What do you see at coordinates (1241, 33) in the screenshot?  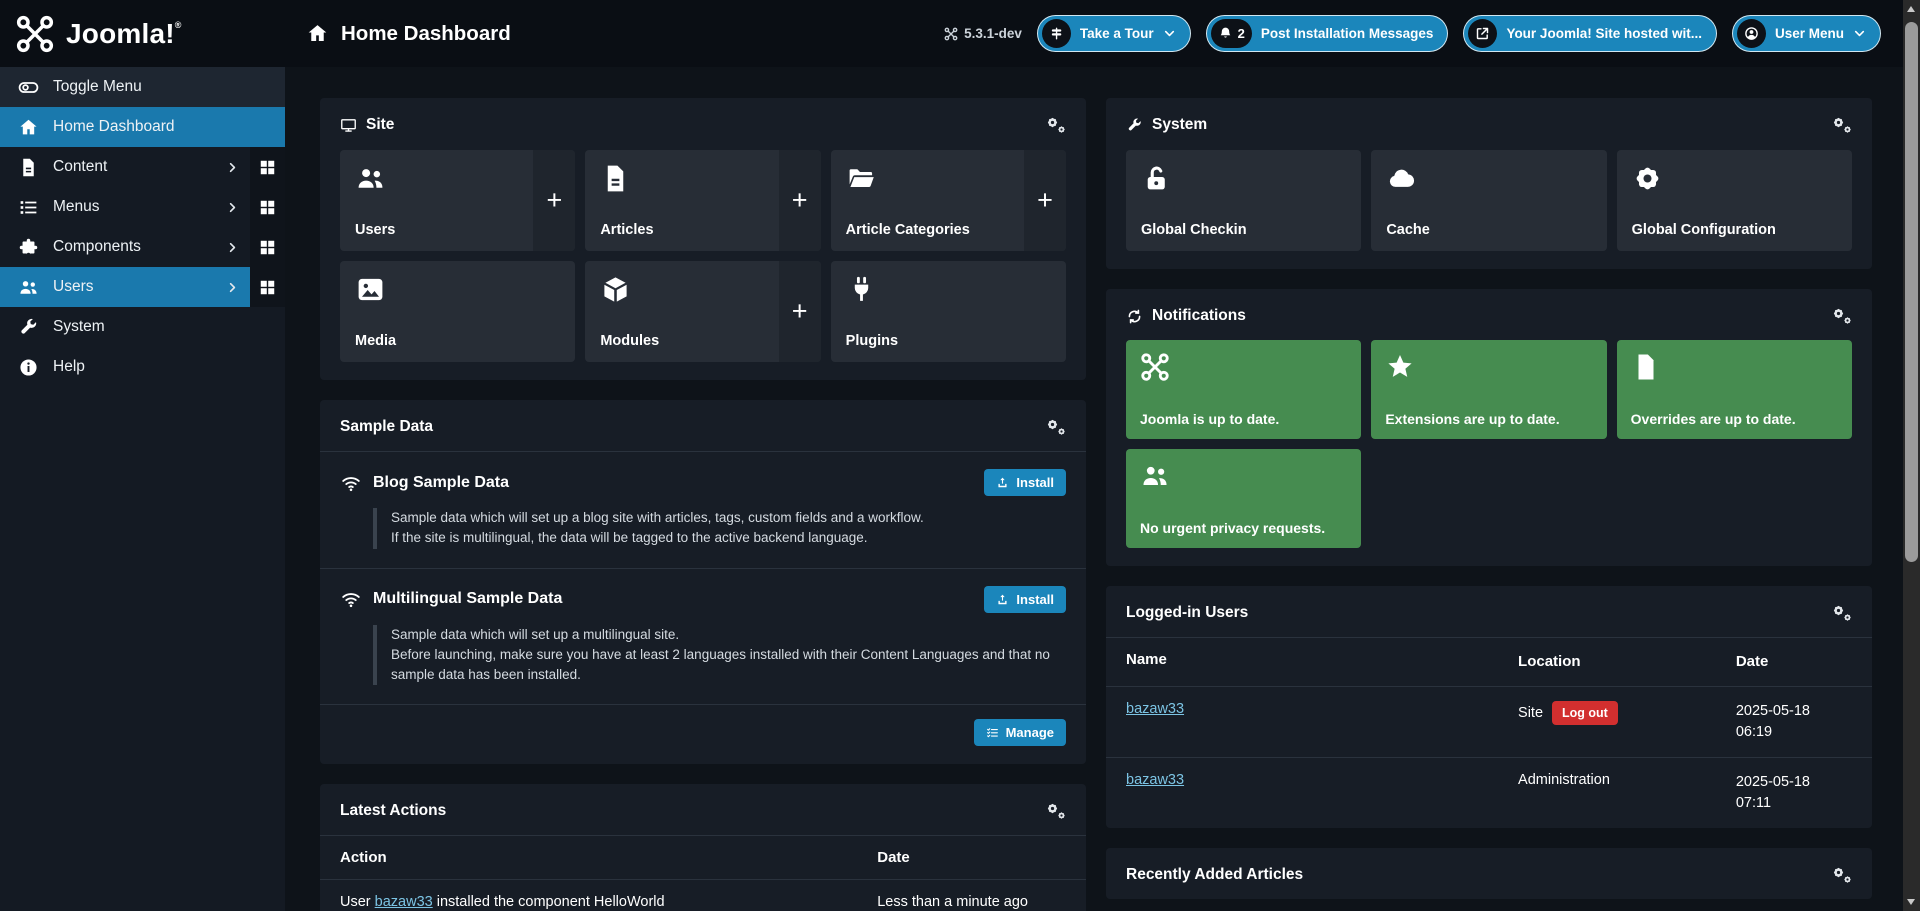 I see `messages-count-badge: 2` at bounding box center [1241, 33].